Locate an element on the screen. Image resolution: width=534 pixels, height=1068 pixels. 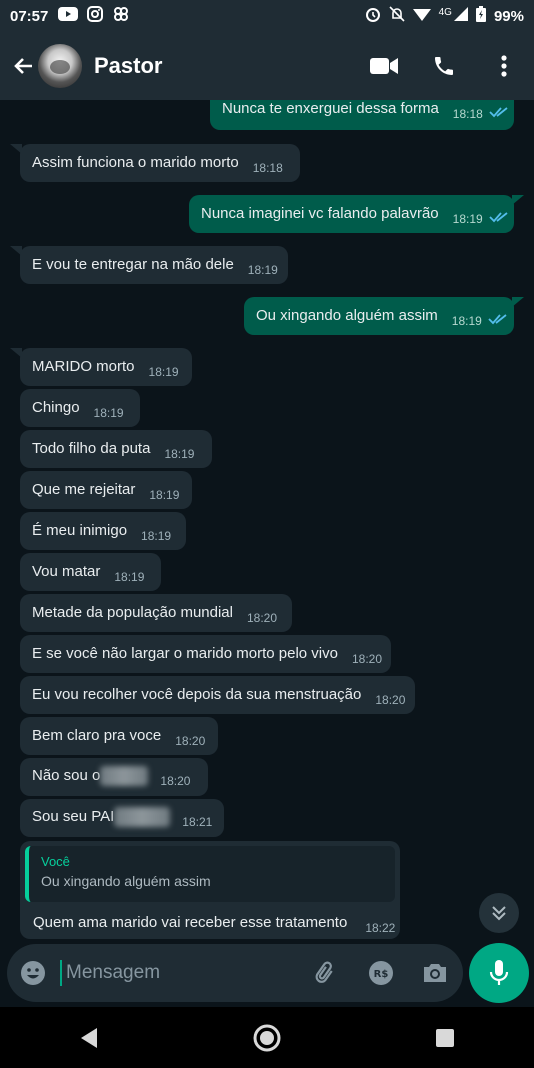
text-cursor is located at coordinates (61, 973).